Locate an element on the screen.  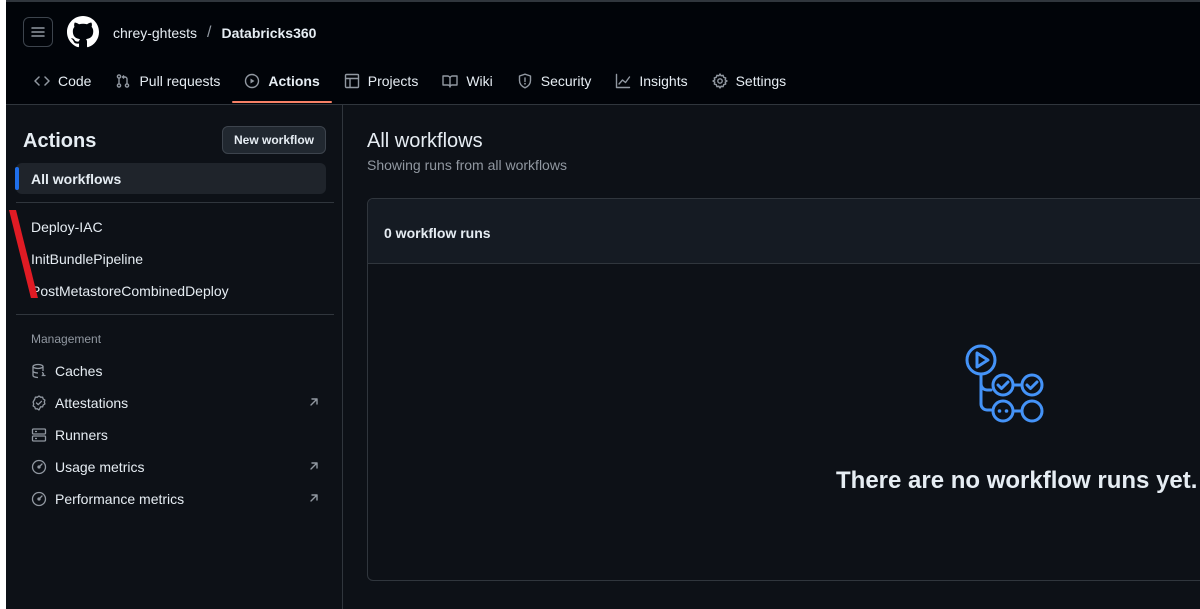
active-indicator is located at coordinates (17, 178).